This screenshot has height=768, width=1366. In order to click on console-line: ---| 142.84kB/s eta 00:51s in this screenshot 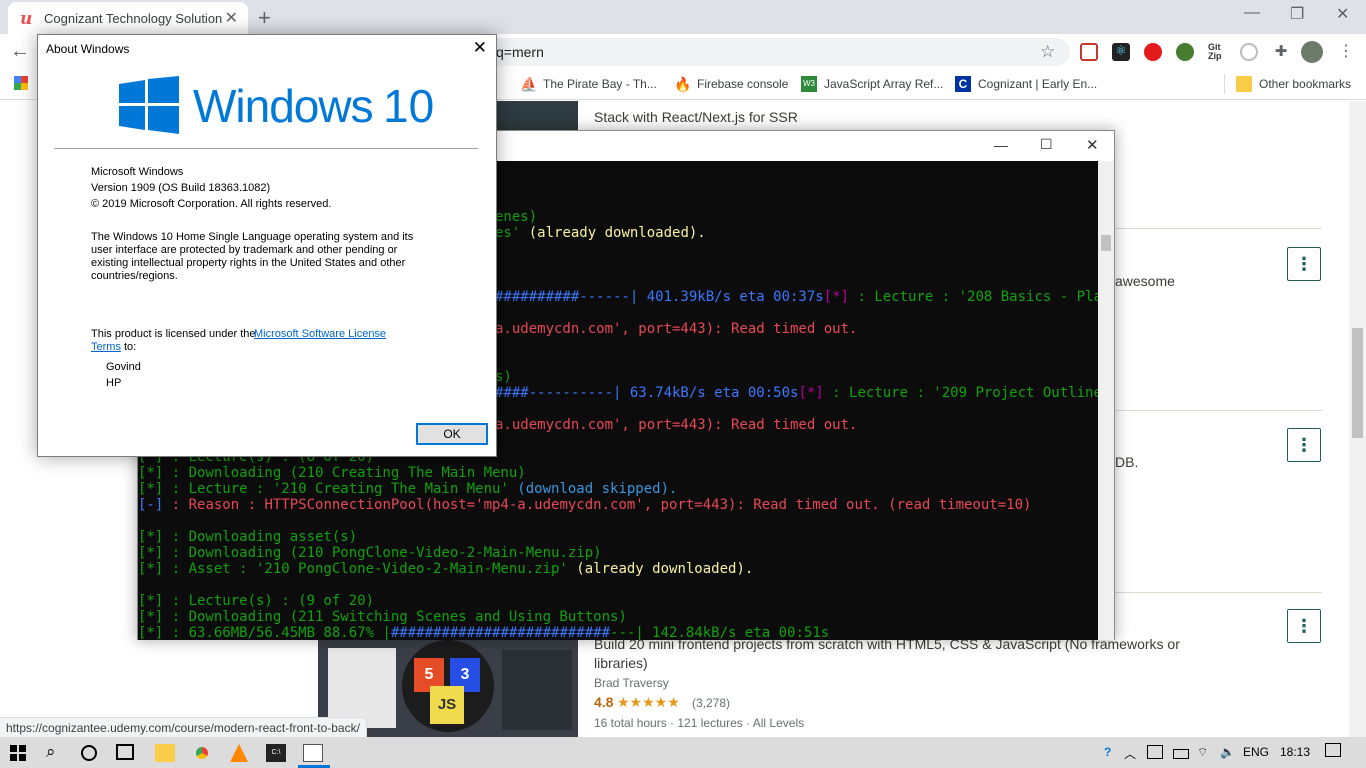, I will do `click(720, 632)`.